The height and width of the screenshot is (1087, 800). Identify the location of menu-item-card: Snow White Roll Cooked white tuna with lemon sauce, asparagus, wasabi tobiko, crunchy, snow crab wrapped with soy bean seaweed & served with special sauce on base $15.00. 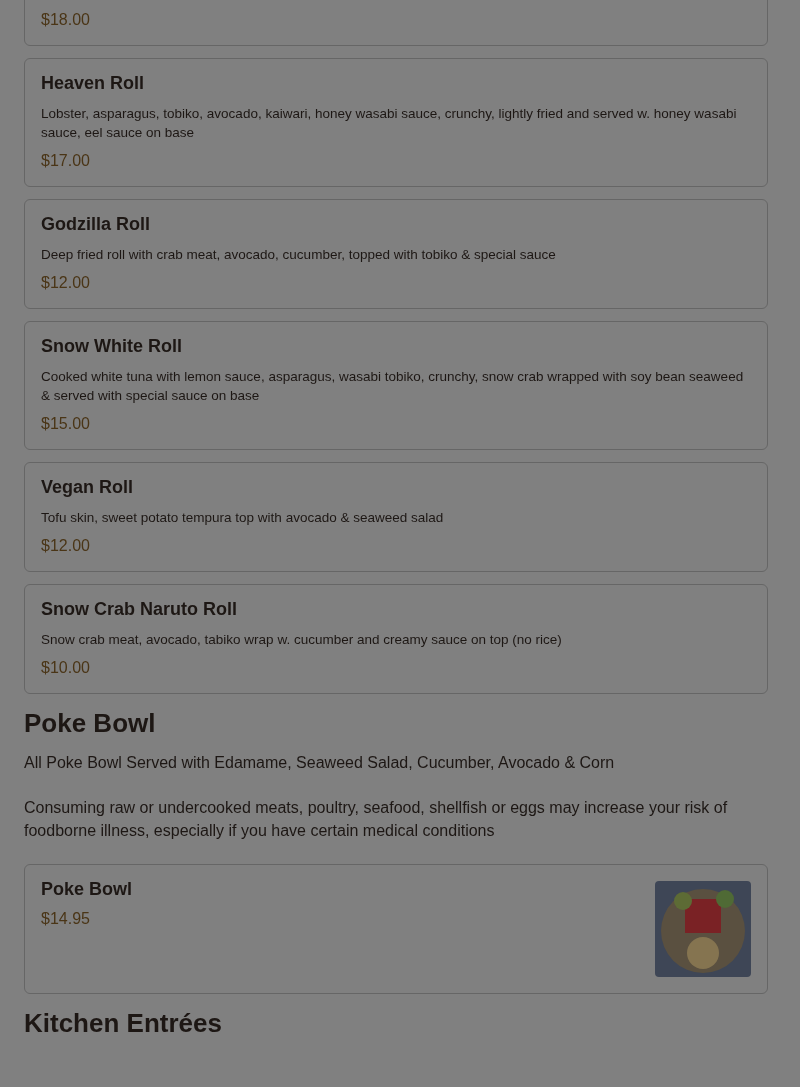
(396, 385).